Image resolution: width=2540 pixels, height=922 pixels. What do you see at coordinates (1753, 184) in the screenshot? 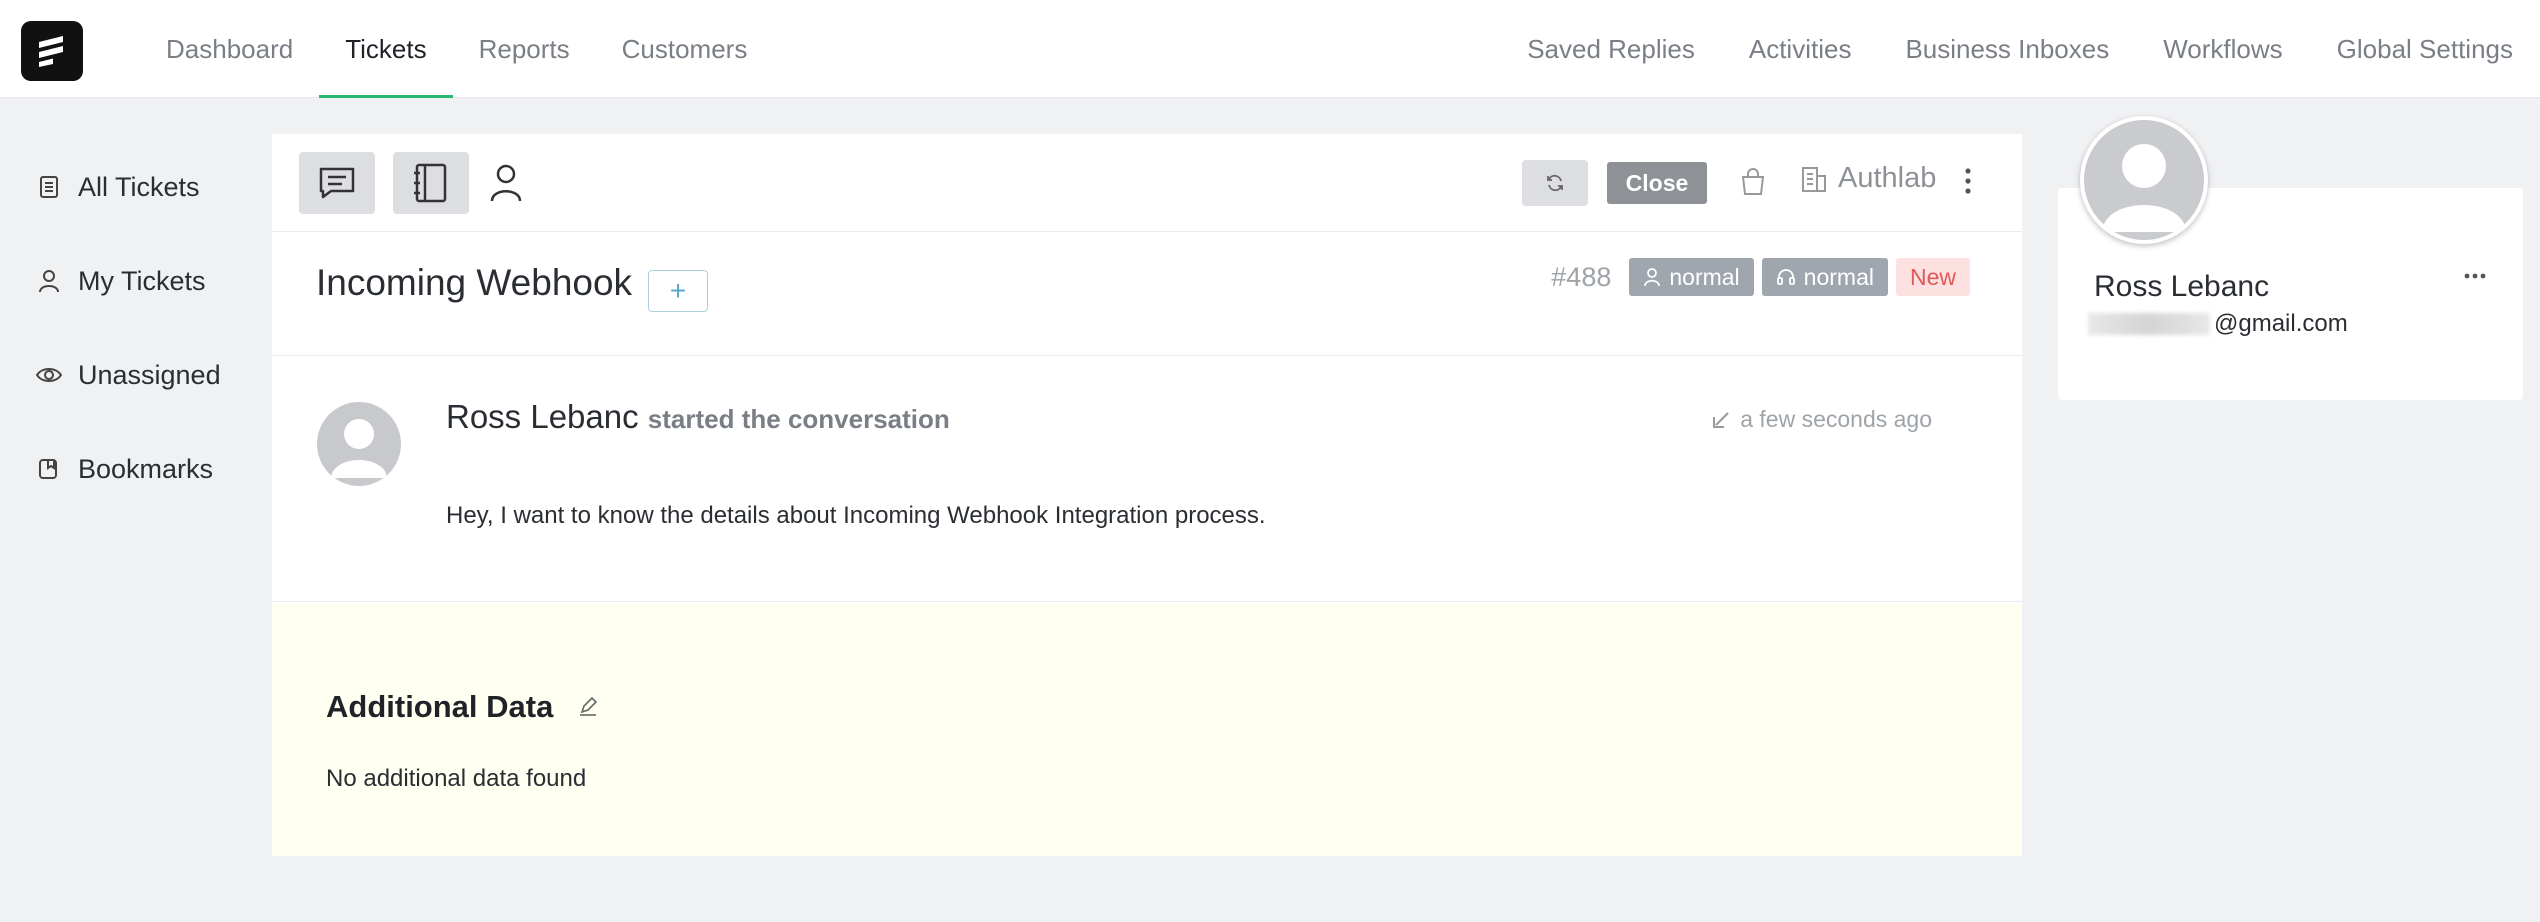
I see `shopping-bag-icon` at bounding box center [1753, 184].